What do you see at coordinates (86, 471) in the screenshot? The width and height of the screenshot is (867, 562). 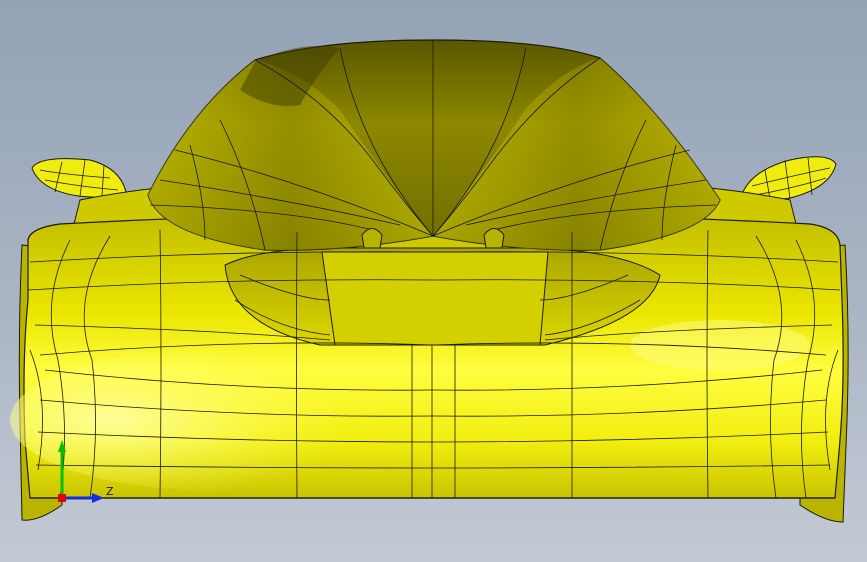 I see `axis-triad: Z` at bounding box center [86, 471].